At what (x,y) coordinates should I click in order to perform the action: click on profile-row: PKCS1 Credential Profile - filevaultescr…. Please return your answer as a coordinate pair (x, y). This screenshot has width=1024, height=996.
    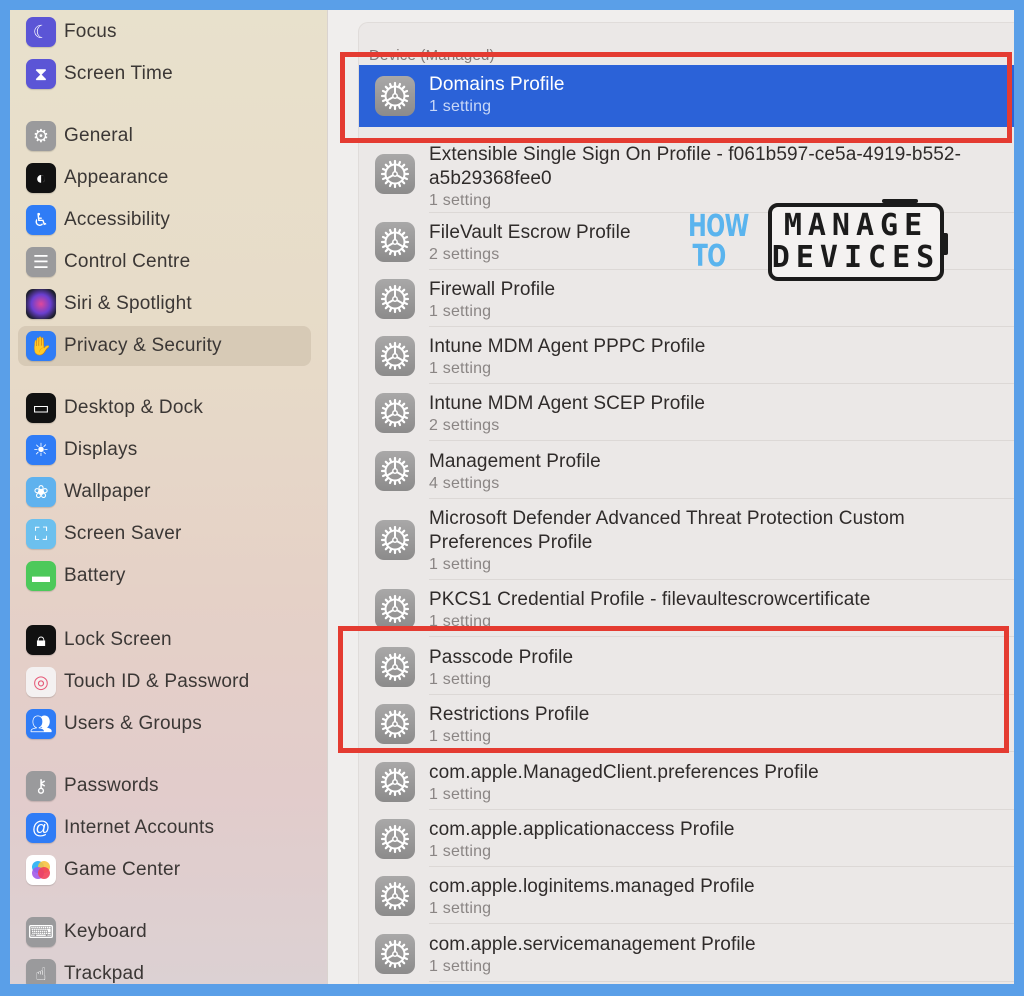
    Looking at the image, I should click on (686, 608).